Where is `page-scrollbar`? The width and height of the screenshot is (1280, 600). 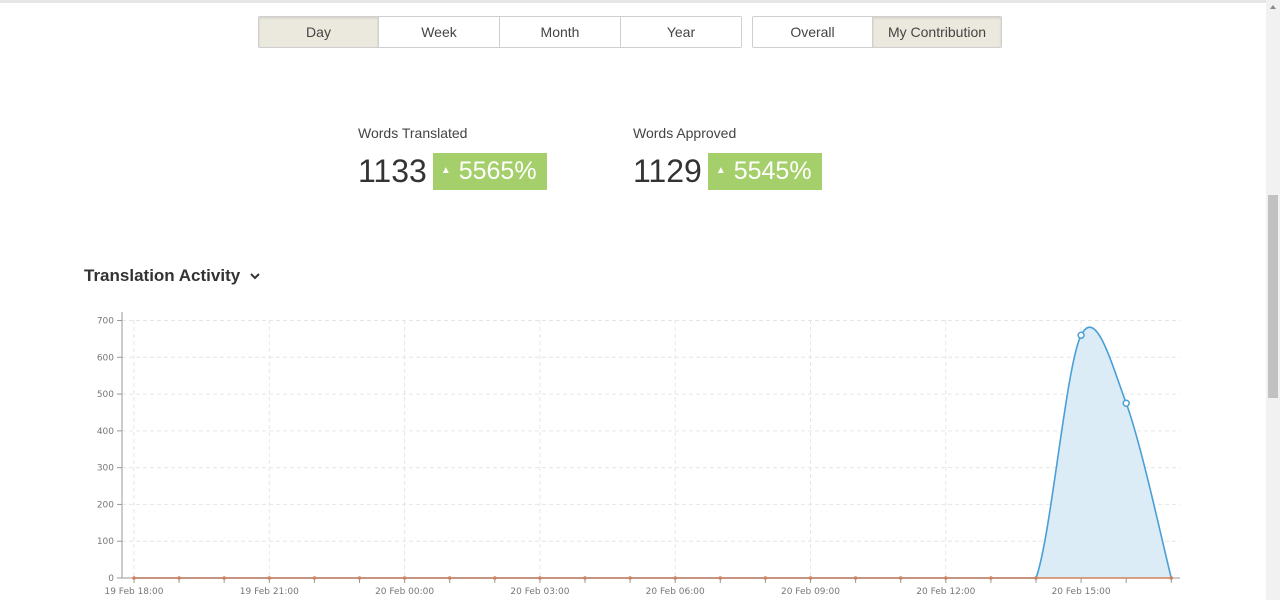 page-scrollbar is located at coordinates (1273, 300).